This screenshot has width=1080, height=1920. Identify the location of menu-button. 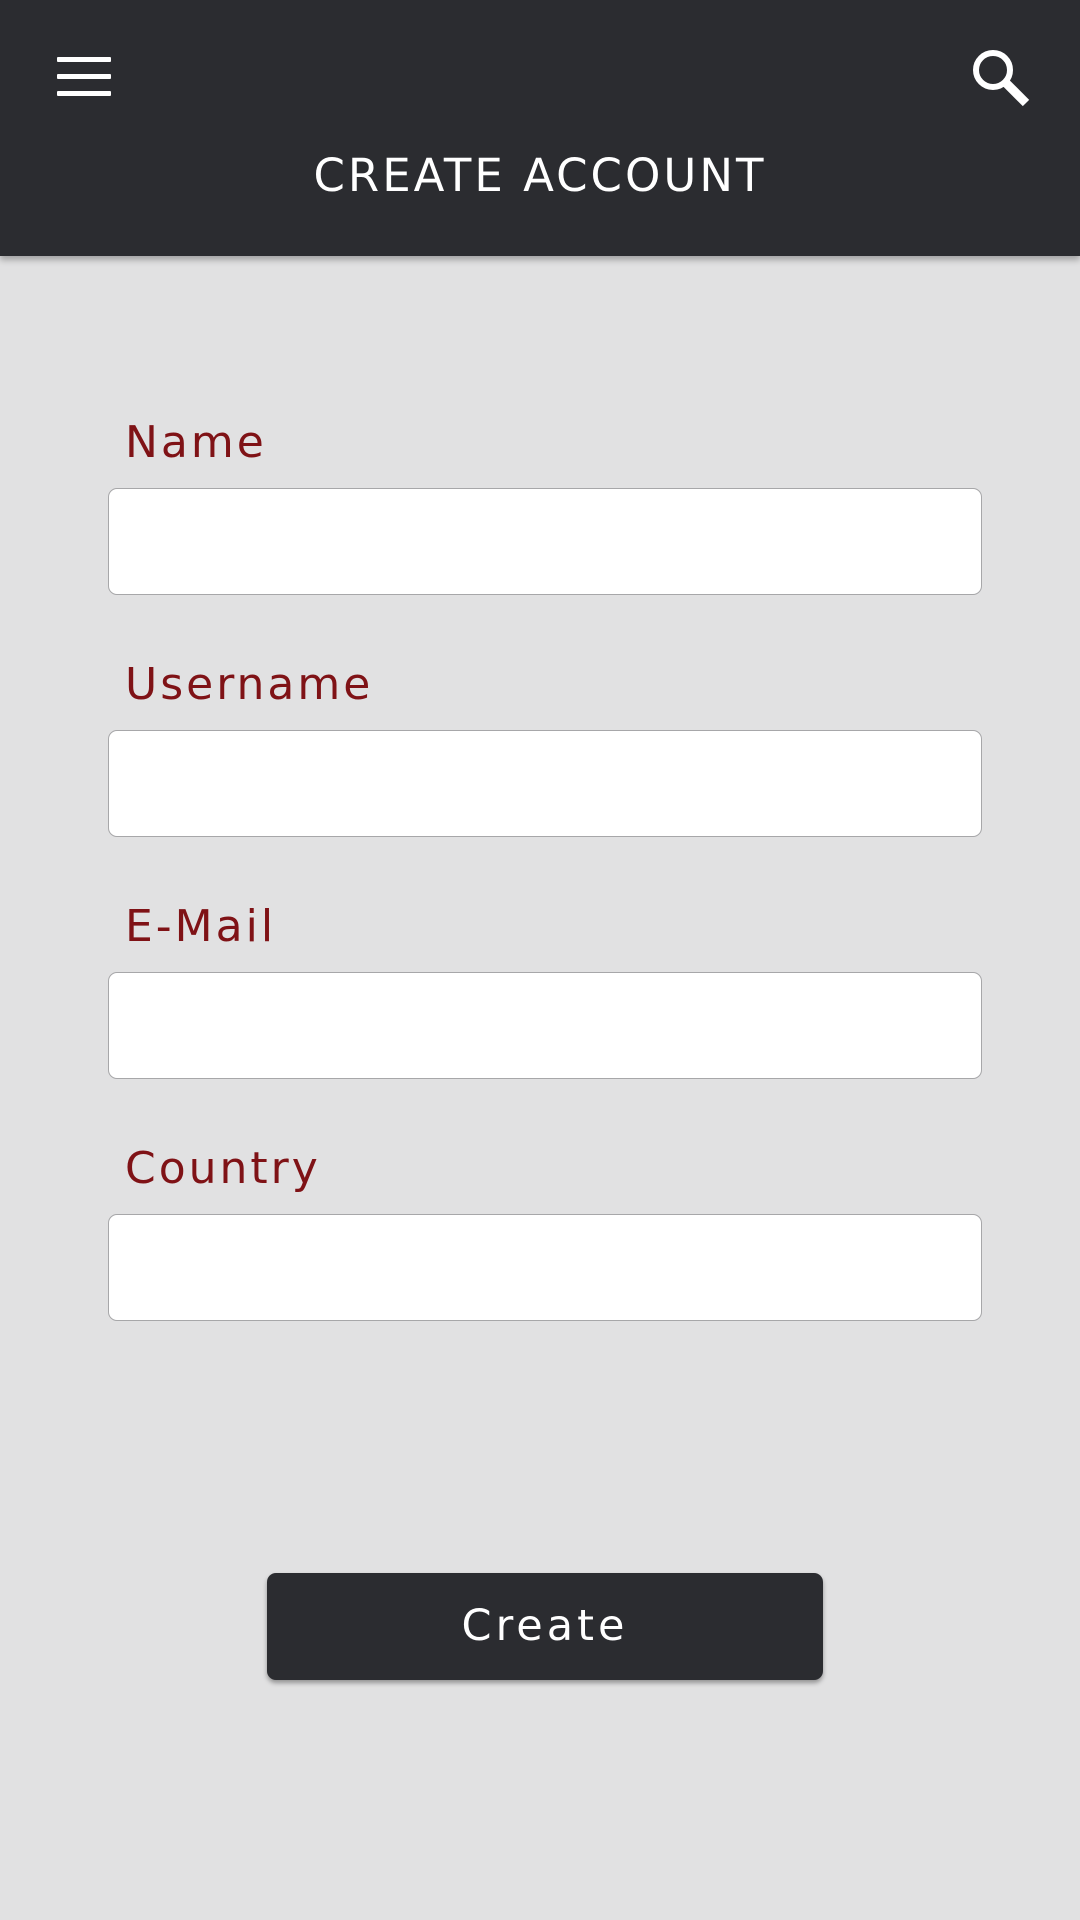
(84, 76).